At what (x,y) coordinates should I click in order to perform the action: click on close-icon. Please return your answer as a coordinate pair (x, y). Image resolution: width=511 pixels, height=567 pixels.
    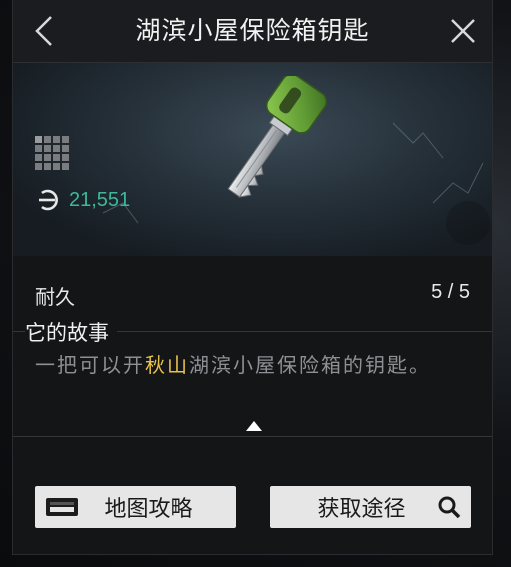
    Looking at the image, I should click on (463, 31).